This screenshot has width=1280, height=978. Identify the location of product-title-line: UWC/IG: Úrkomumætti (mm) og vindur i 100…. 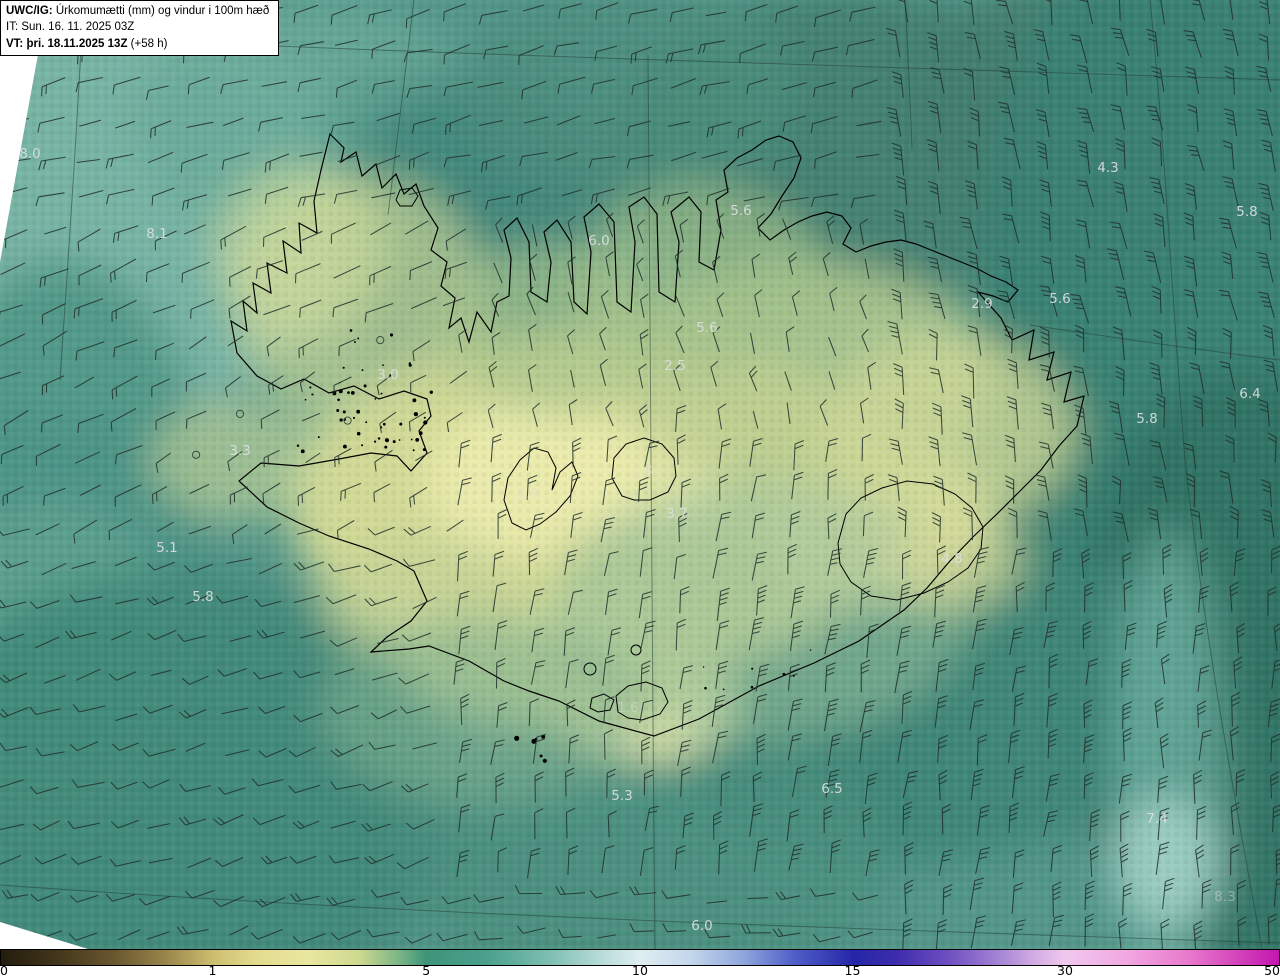
(137, 11).